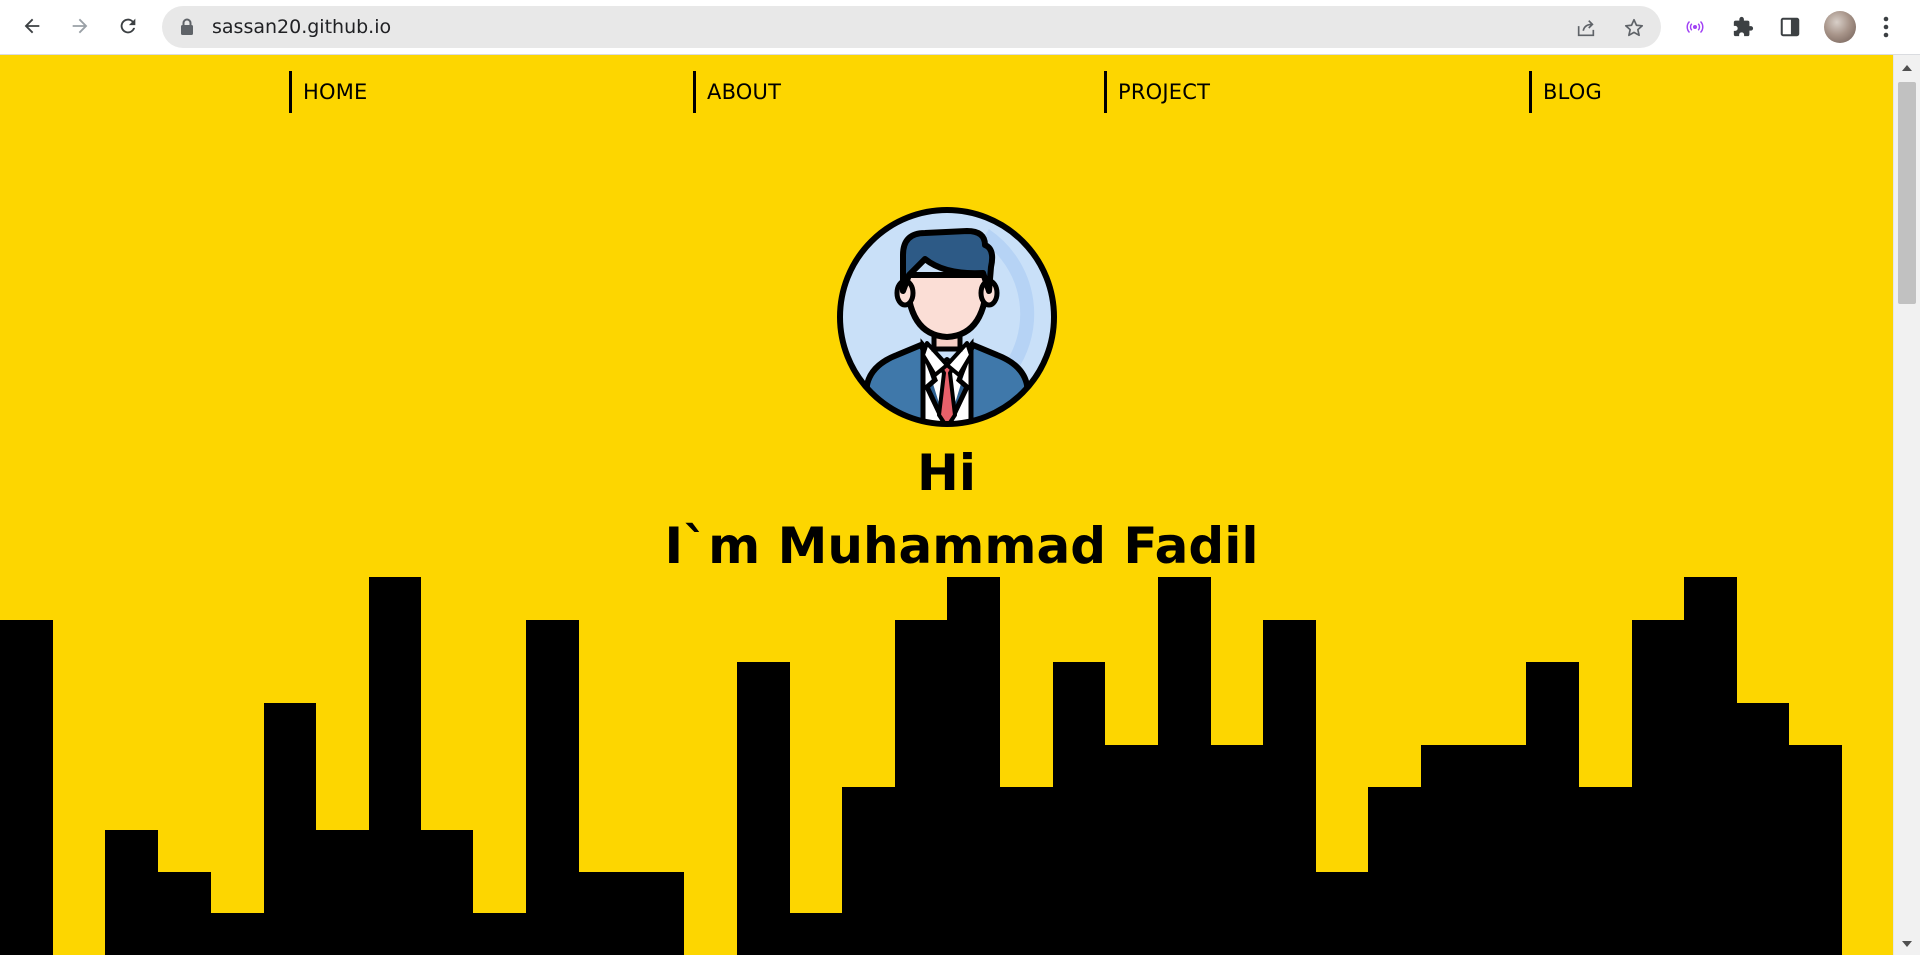 This screenshot has height=955, width=1920. Describe the element at coordinates (128, 26) in the screenshot. I see `reload-icon` at that location.